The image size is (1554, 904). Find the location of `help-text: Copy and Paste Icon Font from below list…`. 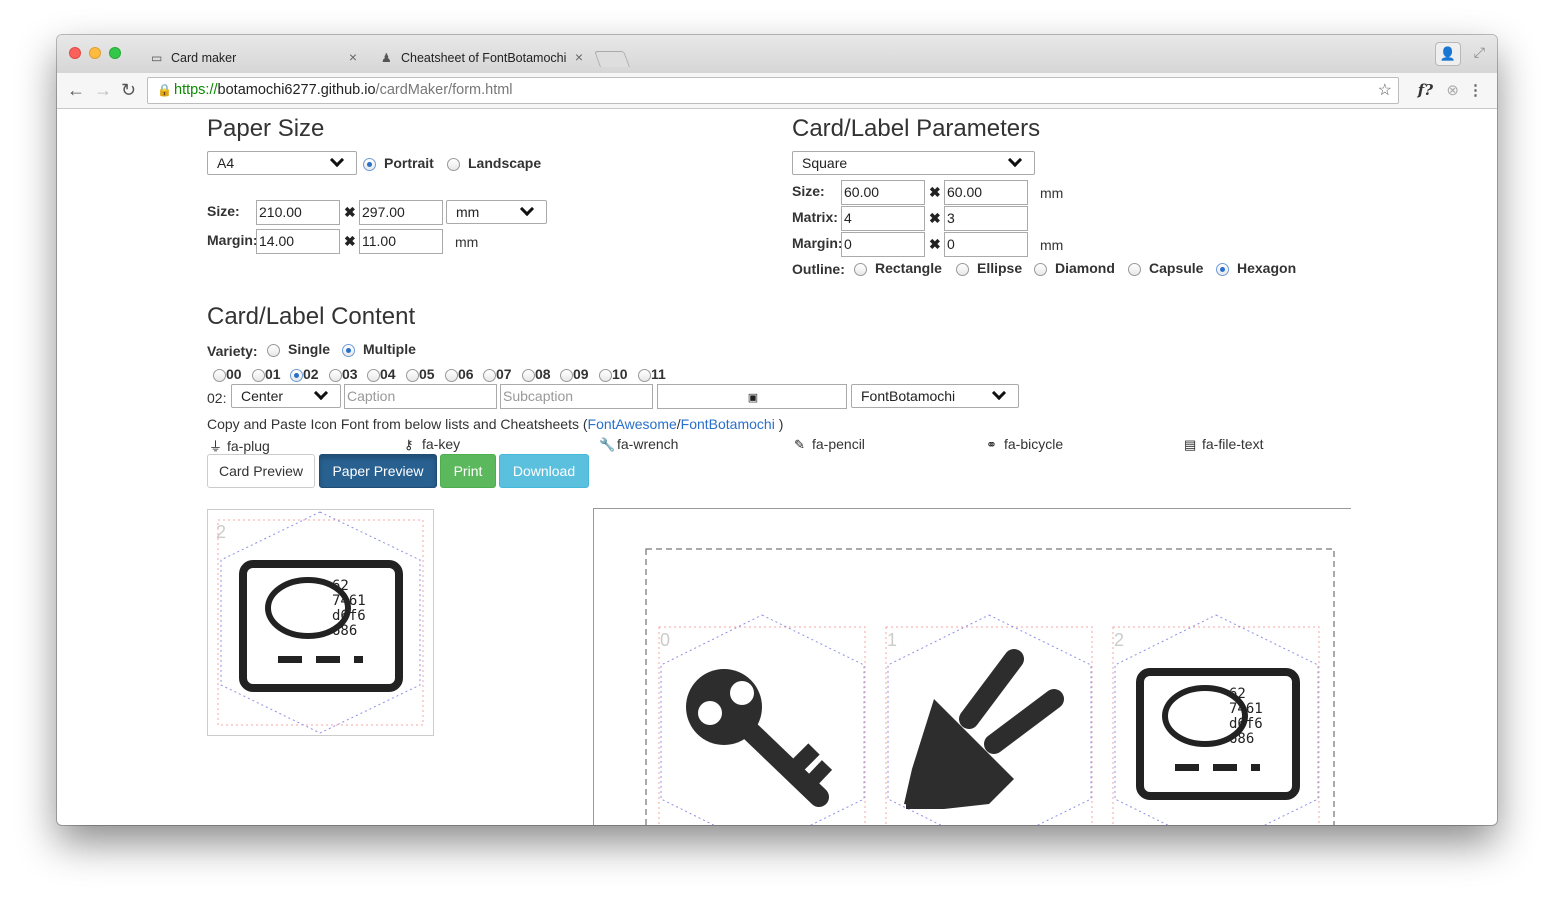

help-text: Copy and Paste Icon Font from below list… is located at coordinates (495, 424).